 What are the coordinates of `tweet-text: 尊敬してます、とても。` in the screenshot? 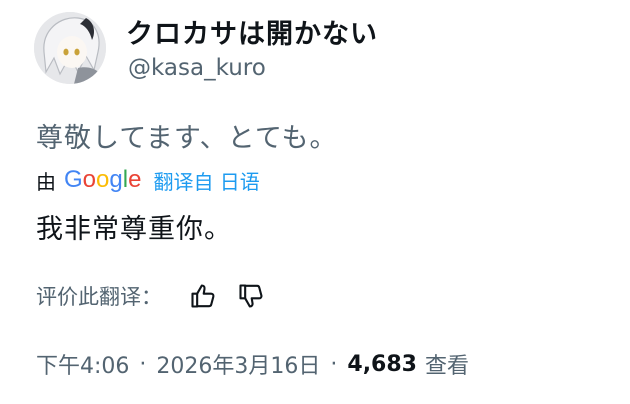 It's located at (187, 138).